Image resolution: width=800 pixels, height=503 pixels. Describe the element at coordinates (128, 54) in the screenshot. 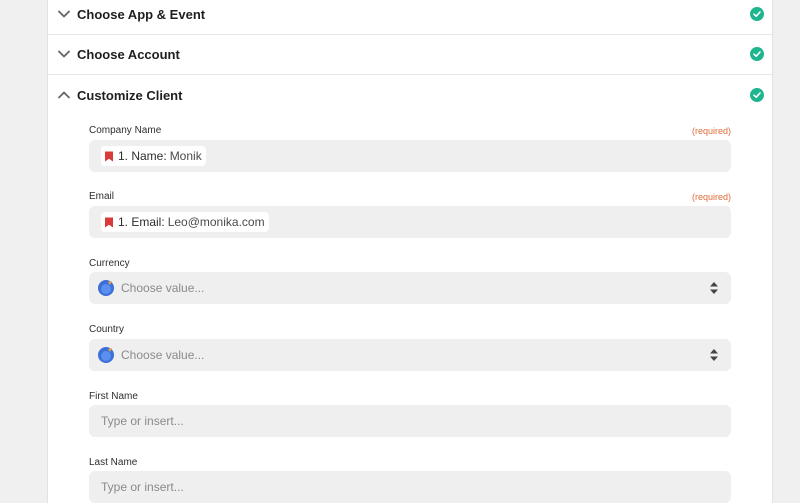

I see `section-title: Choose Account` at that location.